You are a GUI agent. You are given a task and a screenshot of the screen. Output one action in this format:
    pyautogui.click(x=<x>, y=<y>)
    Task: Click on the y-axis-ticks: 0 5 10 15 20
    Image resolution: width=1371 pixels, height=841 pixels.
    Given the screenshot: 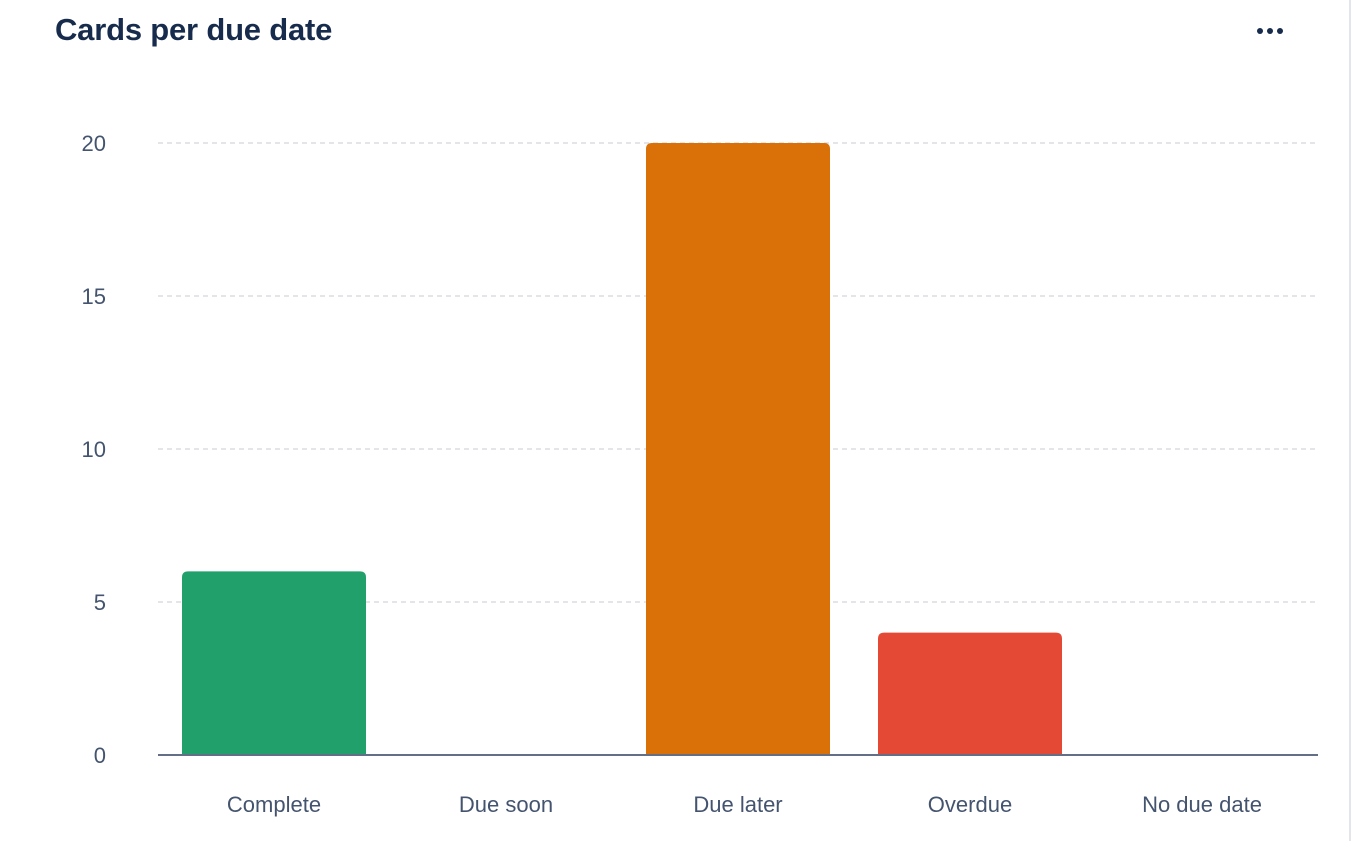 What is the action you would take?
    pyautogui.click(x=94, y=449)
    